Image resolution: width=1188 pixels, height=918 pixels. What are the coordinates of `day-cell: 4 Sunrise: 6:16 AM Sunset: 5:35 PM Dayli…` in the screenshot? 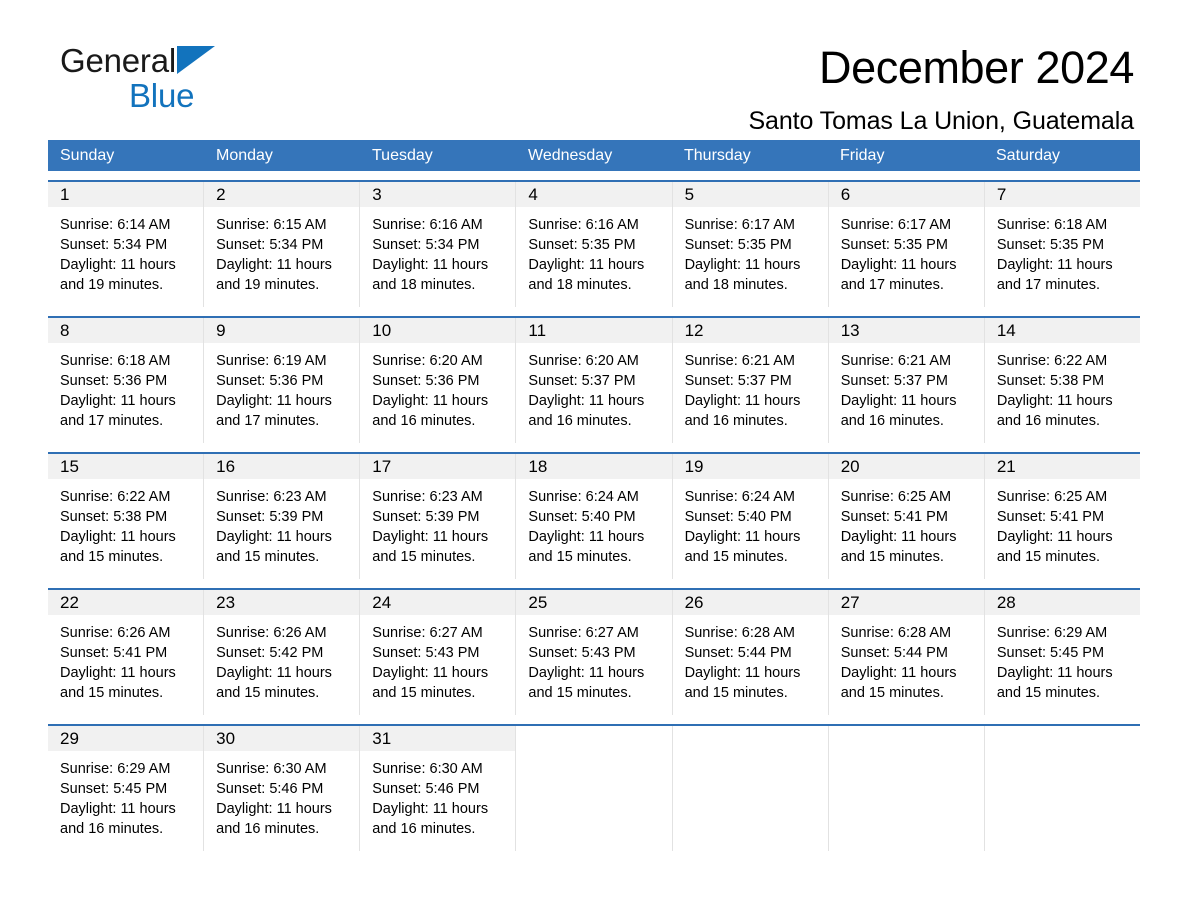 It's located at (594, 244).